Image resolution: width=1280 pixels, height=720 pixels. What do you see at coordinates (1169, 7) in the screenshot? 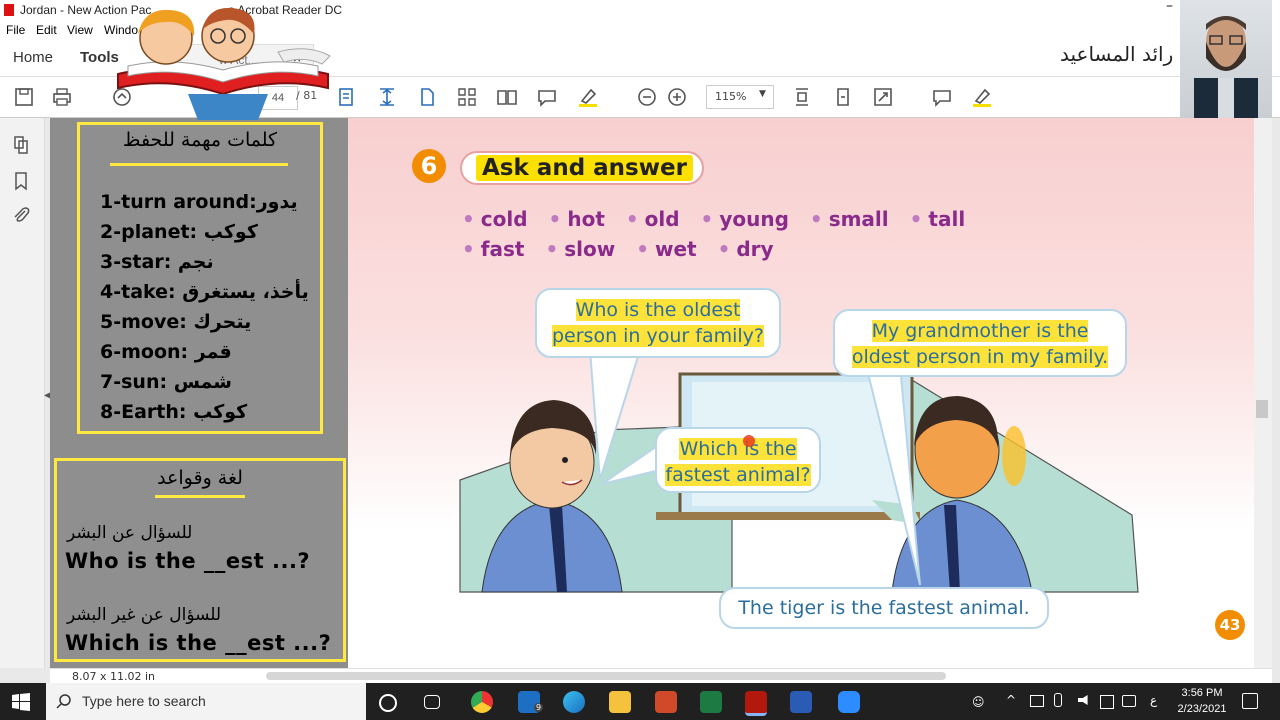
I see `minimize-button: –` at bounding box center [1169, 7].